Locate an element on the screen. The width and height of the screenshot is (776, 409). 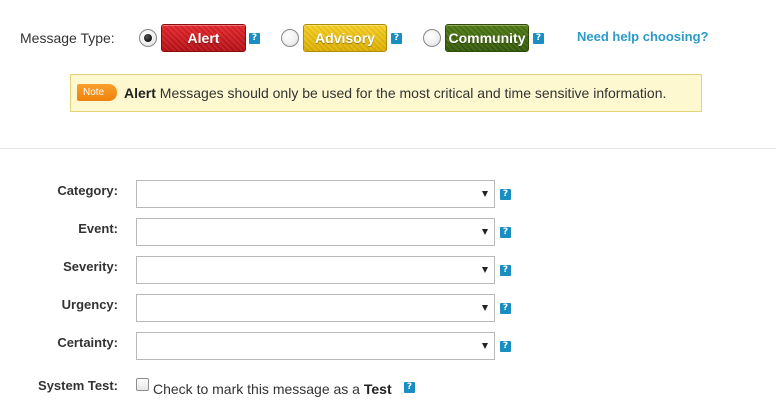
need-help-choosing-link: Need help choosing? is located at coordinates (642, 36).